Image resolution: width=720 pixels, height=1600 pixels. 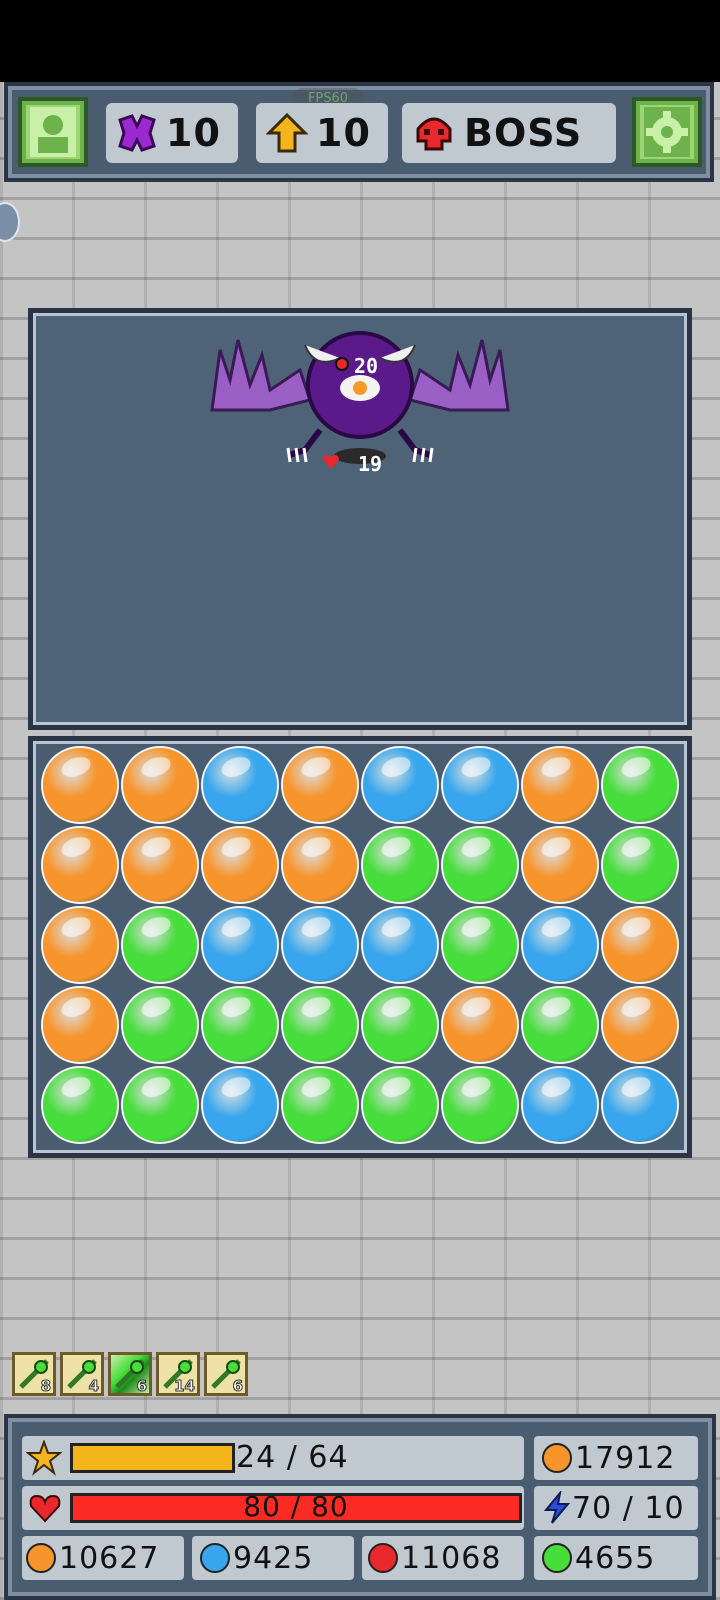 What do you see at coordinates (360, 41) in the screenshot?
I see `status-area` at bounding box center [360, 41].